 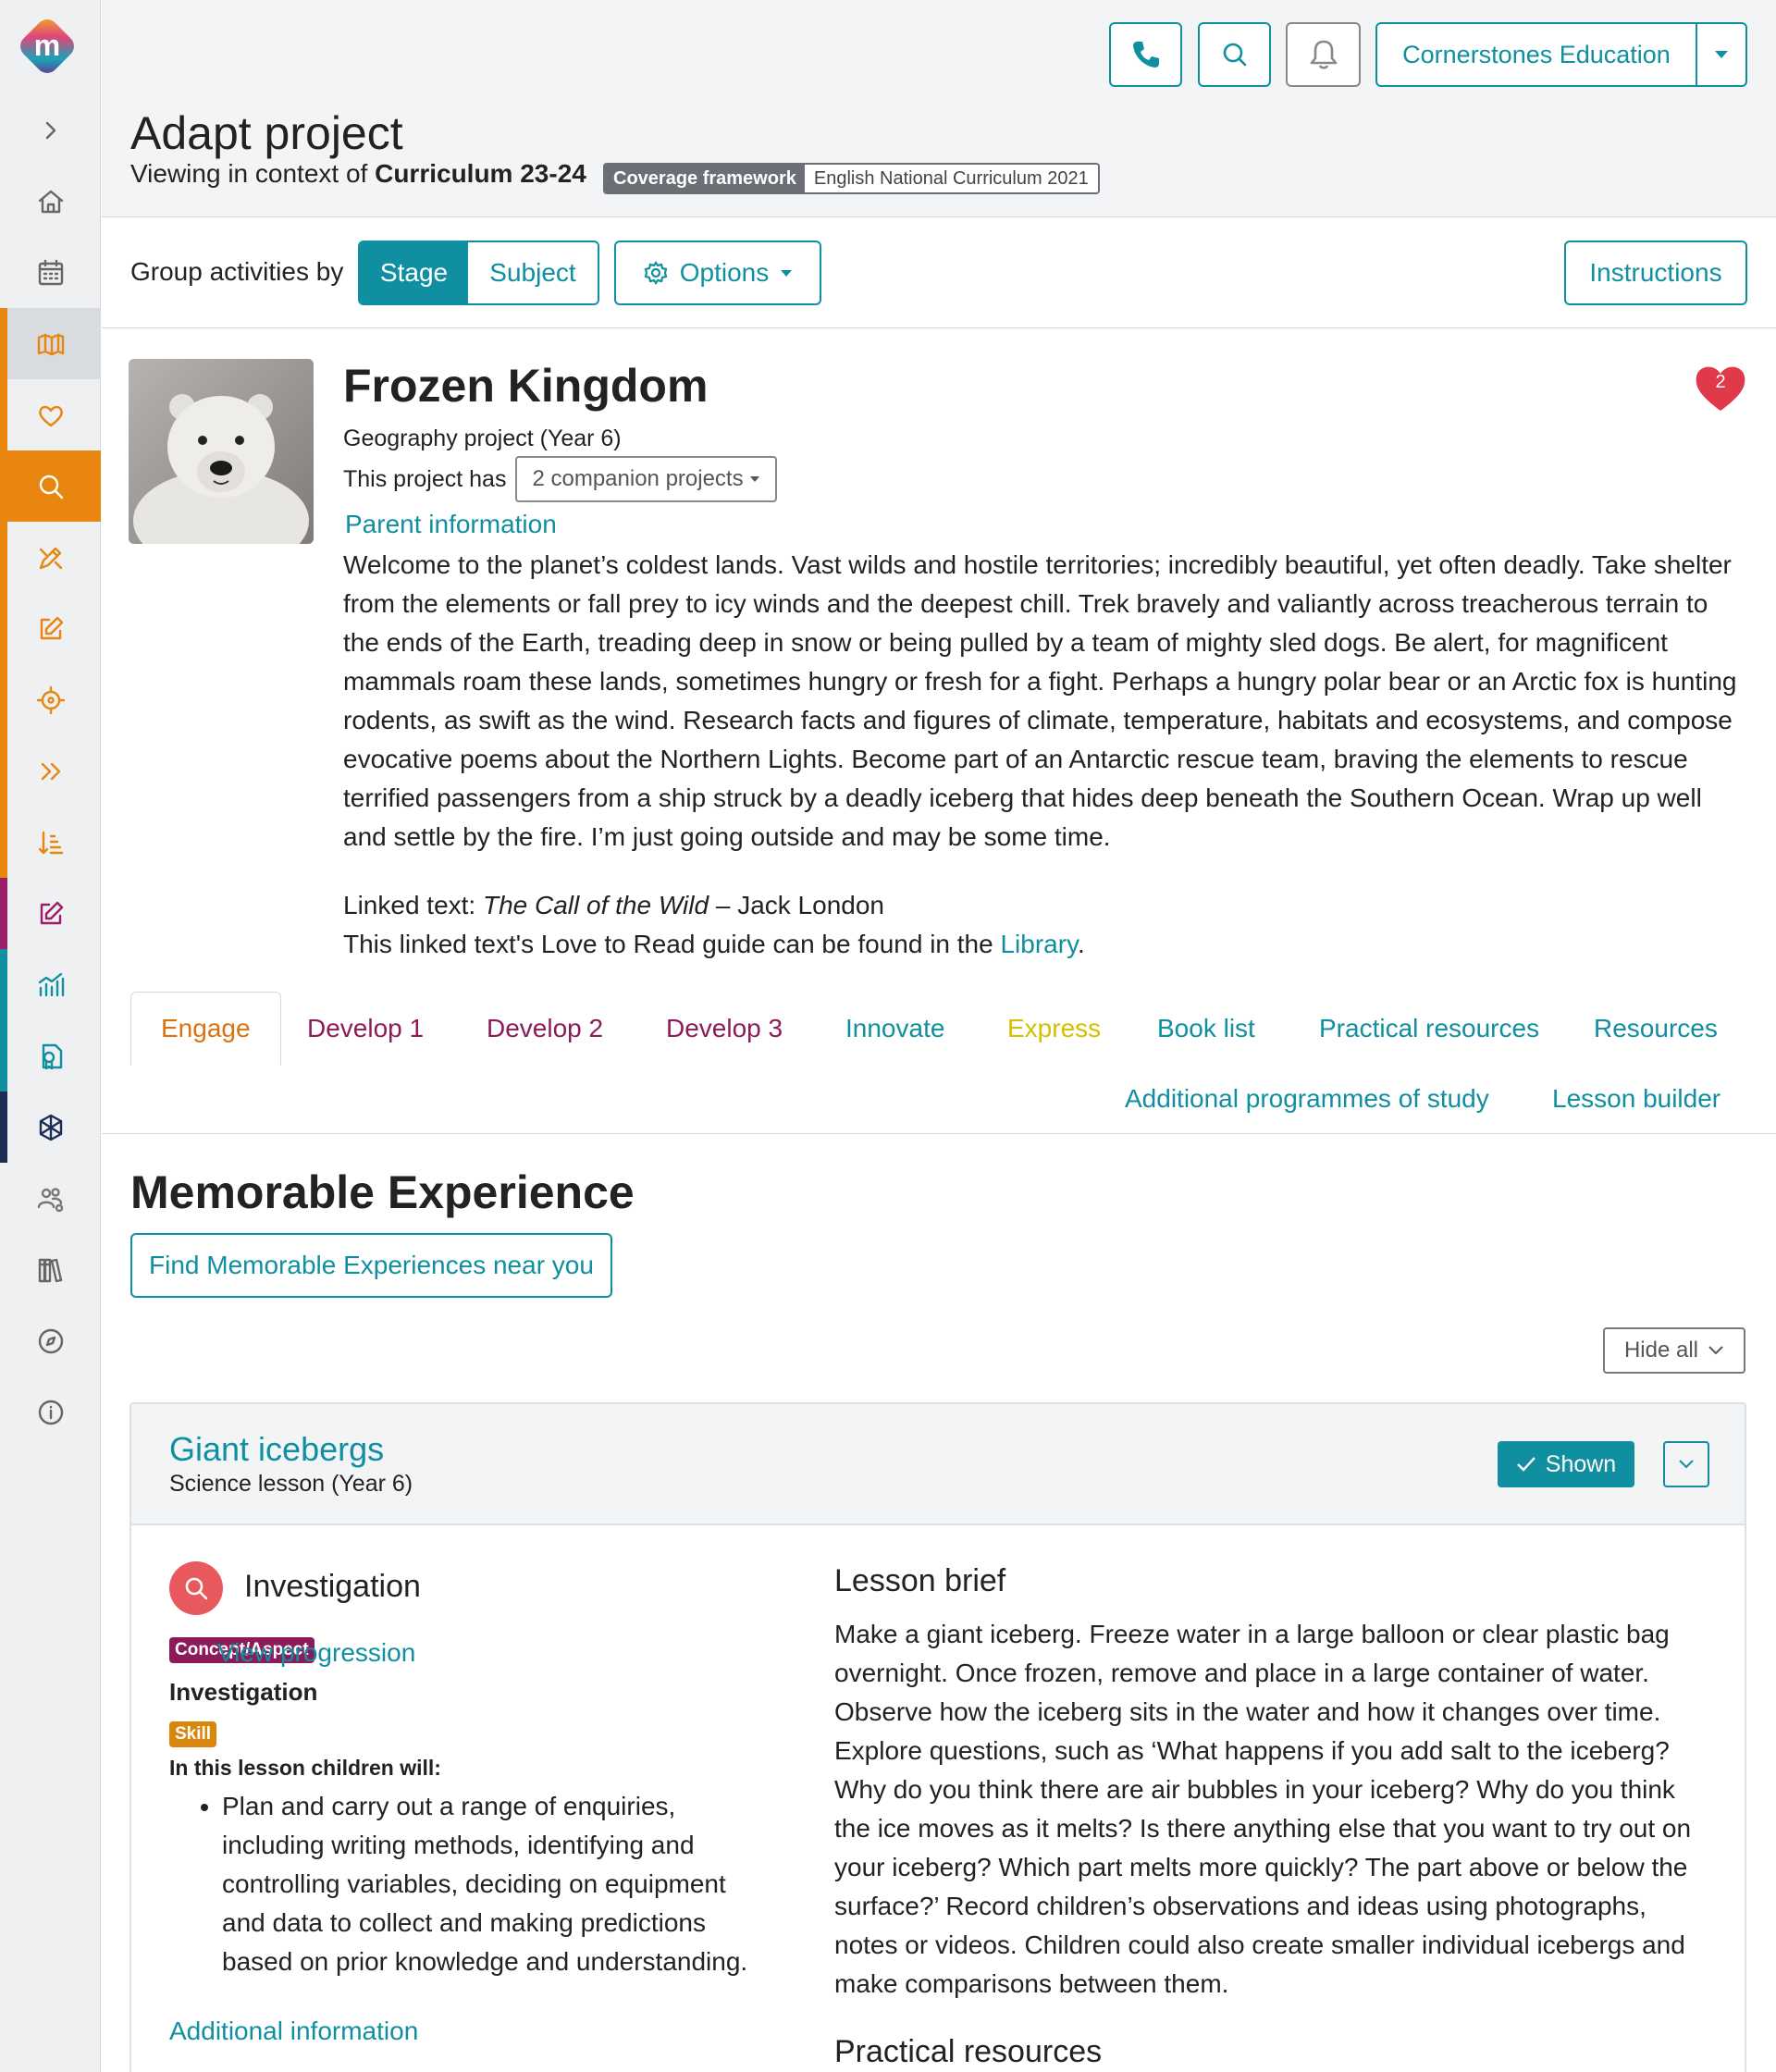 I want to click on organisation-dropdown-toggle, so click(x=1721, y=54).